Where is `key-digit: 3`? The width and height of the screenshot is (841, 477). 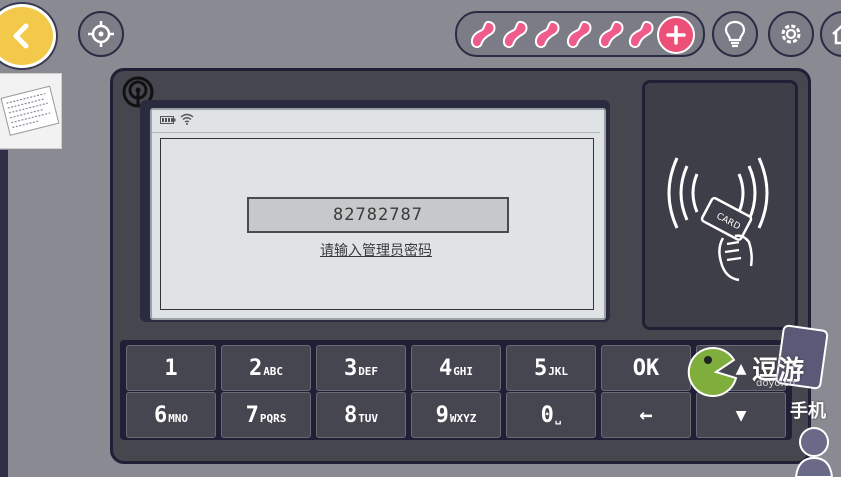
key-digit: 3 is located at coordinates (350, 368).